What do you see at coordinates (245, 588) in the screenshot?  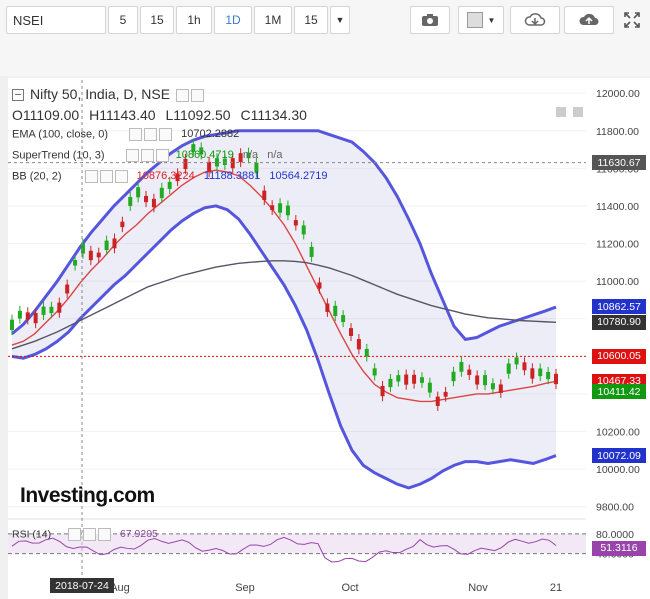 I see `x-tick-label: Sep` at bounding box center [245, 588].